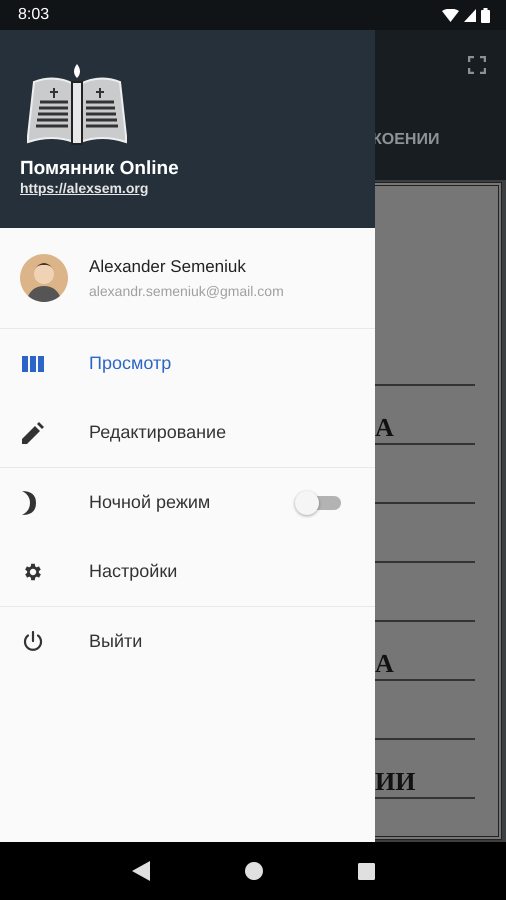 The height and width of the screenshot is (900, 506). Describe the element at coordinates (44, 278) in the screenshot. I see `avatar` at that location.